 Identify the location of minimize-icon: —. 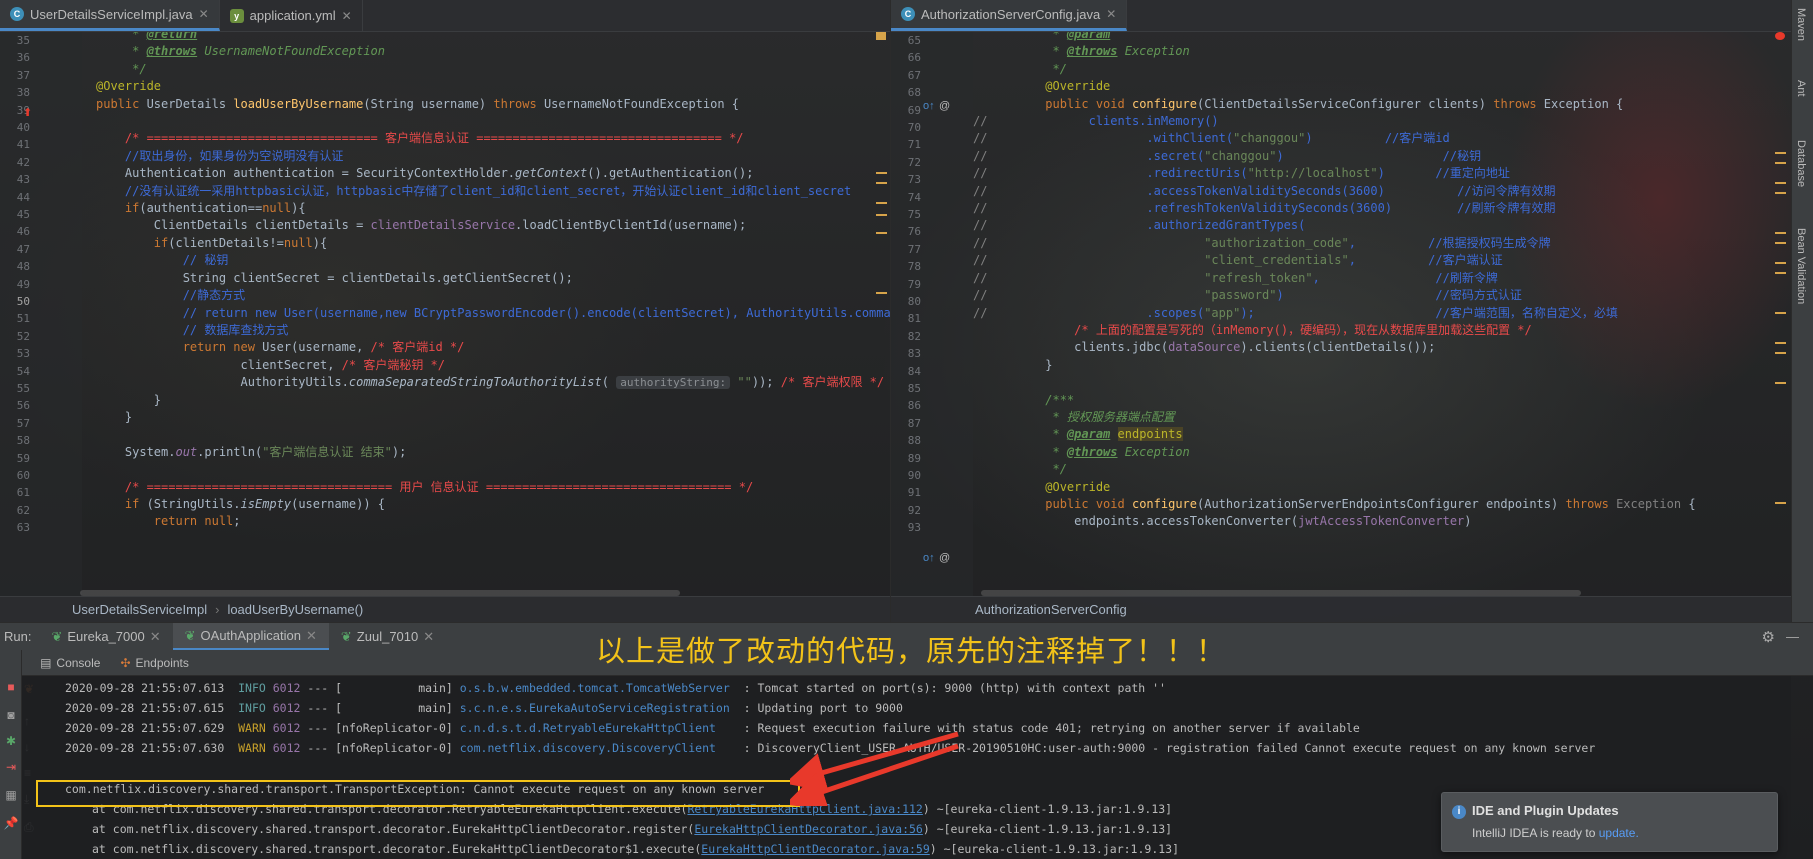
(1792, 636).